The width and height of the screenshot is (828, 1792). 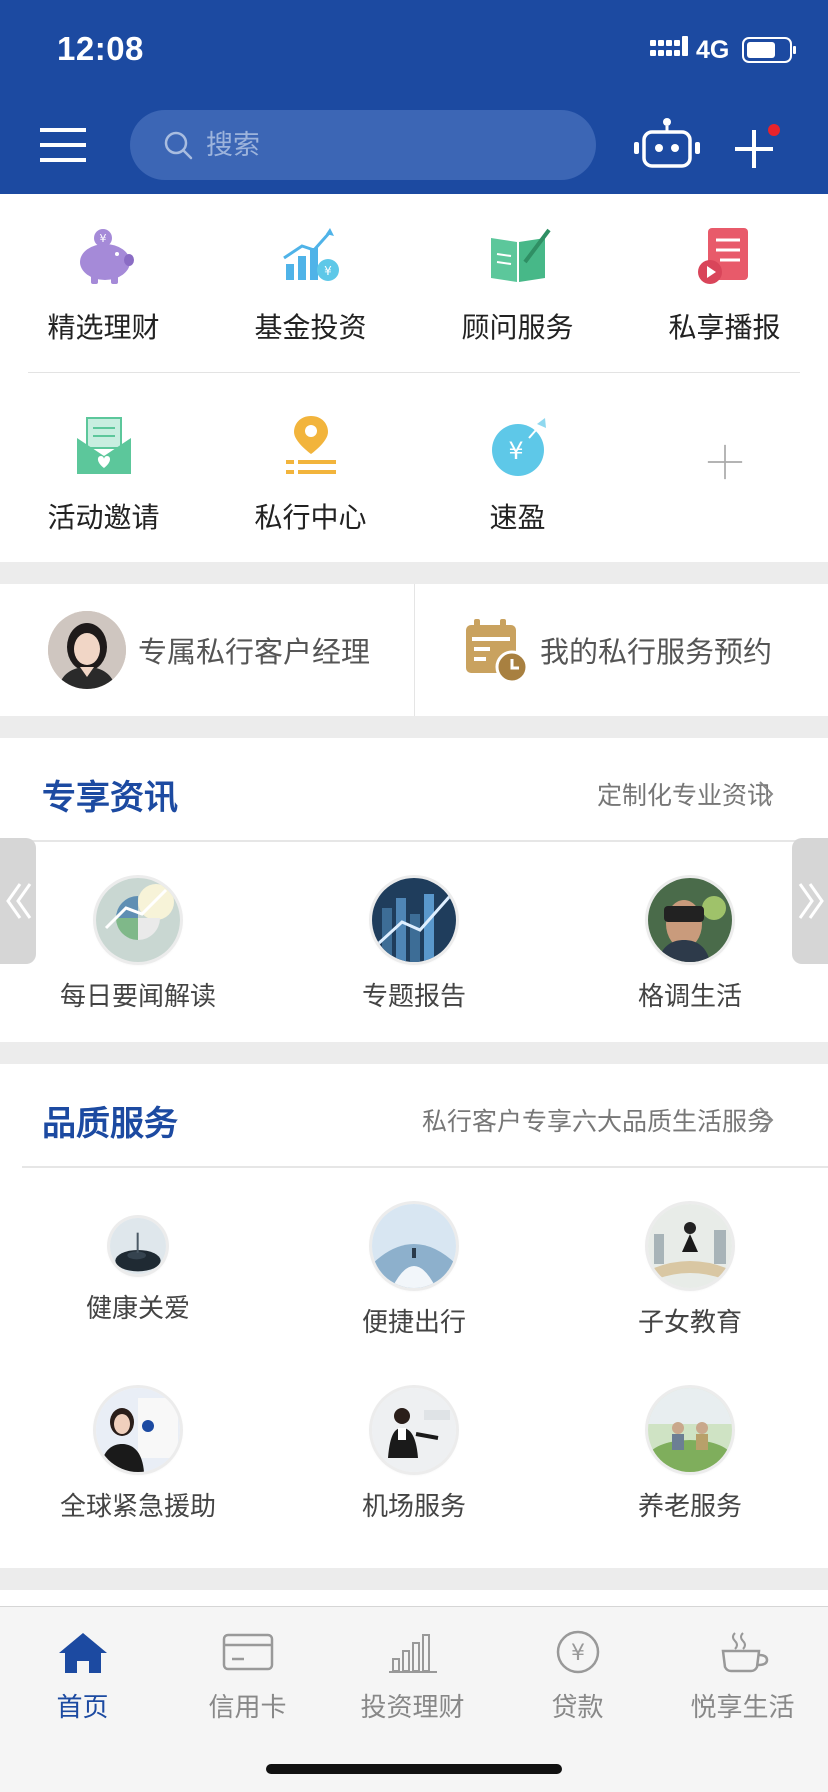 I want to click on private-manager-button: 专属私行客户经理, so click(x=209, y=650).